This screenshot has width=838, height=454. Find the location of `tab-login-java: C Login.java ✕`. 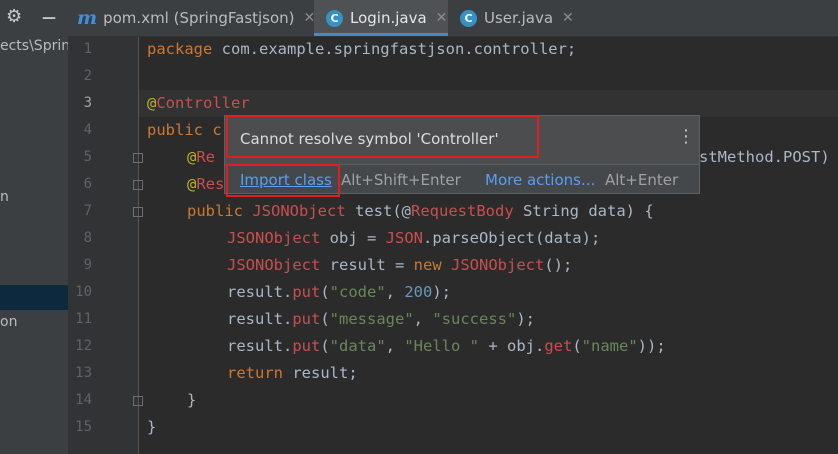

tab-login-java: C Login.java ✕ is located at coordinates (381, 18).